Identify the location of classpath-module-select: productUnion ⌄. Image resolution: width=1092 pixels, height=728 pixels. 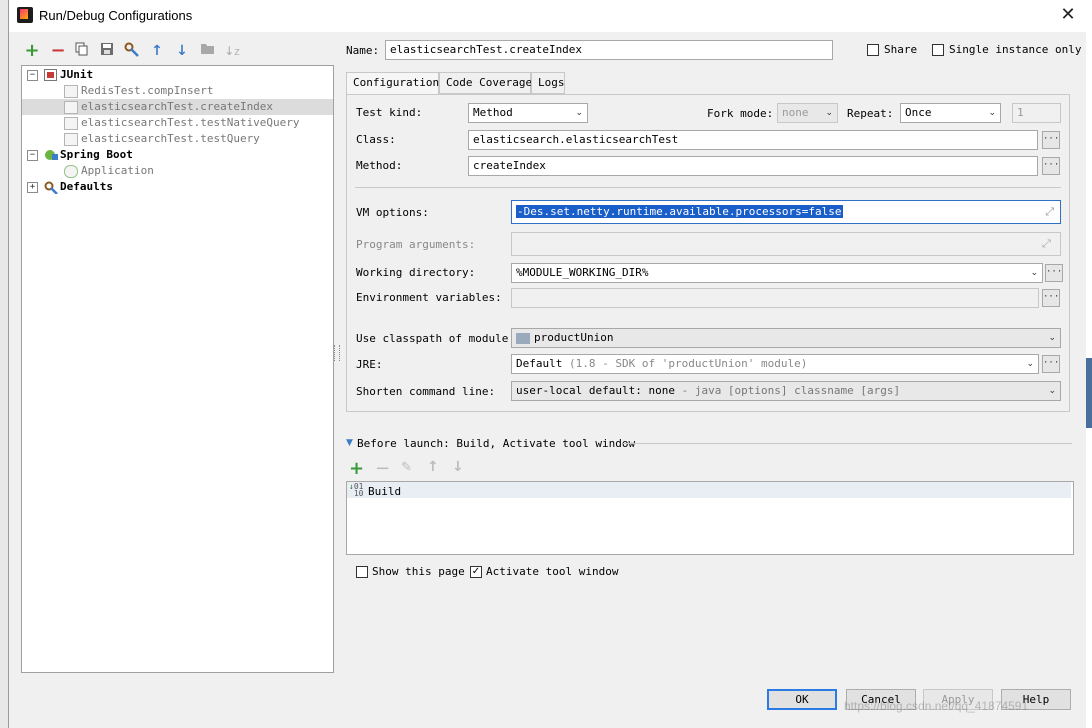
(786, 338).